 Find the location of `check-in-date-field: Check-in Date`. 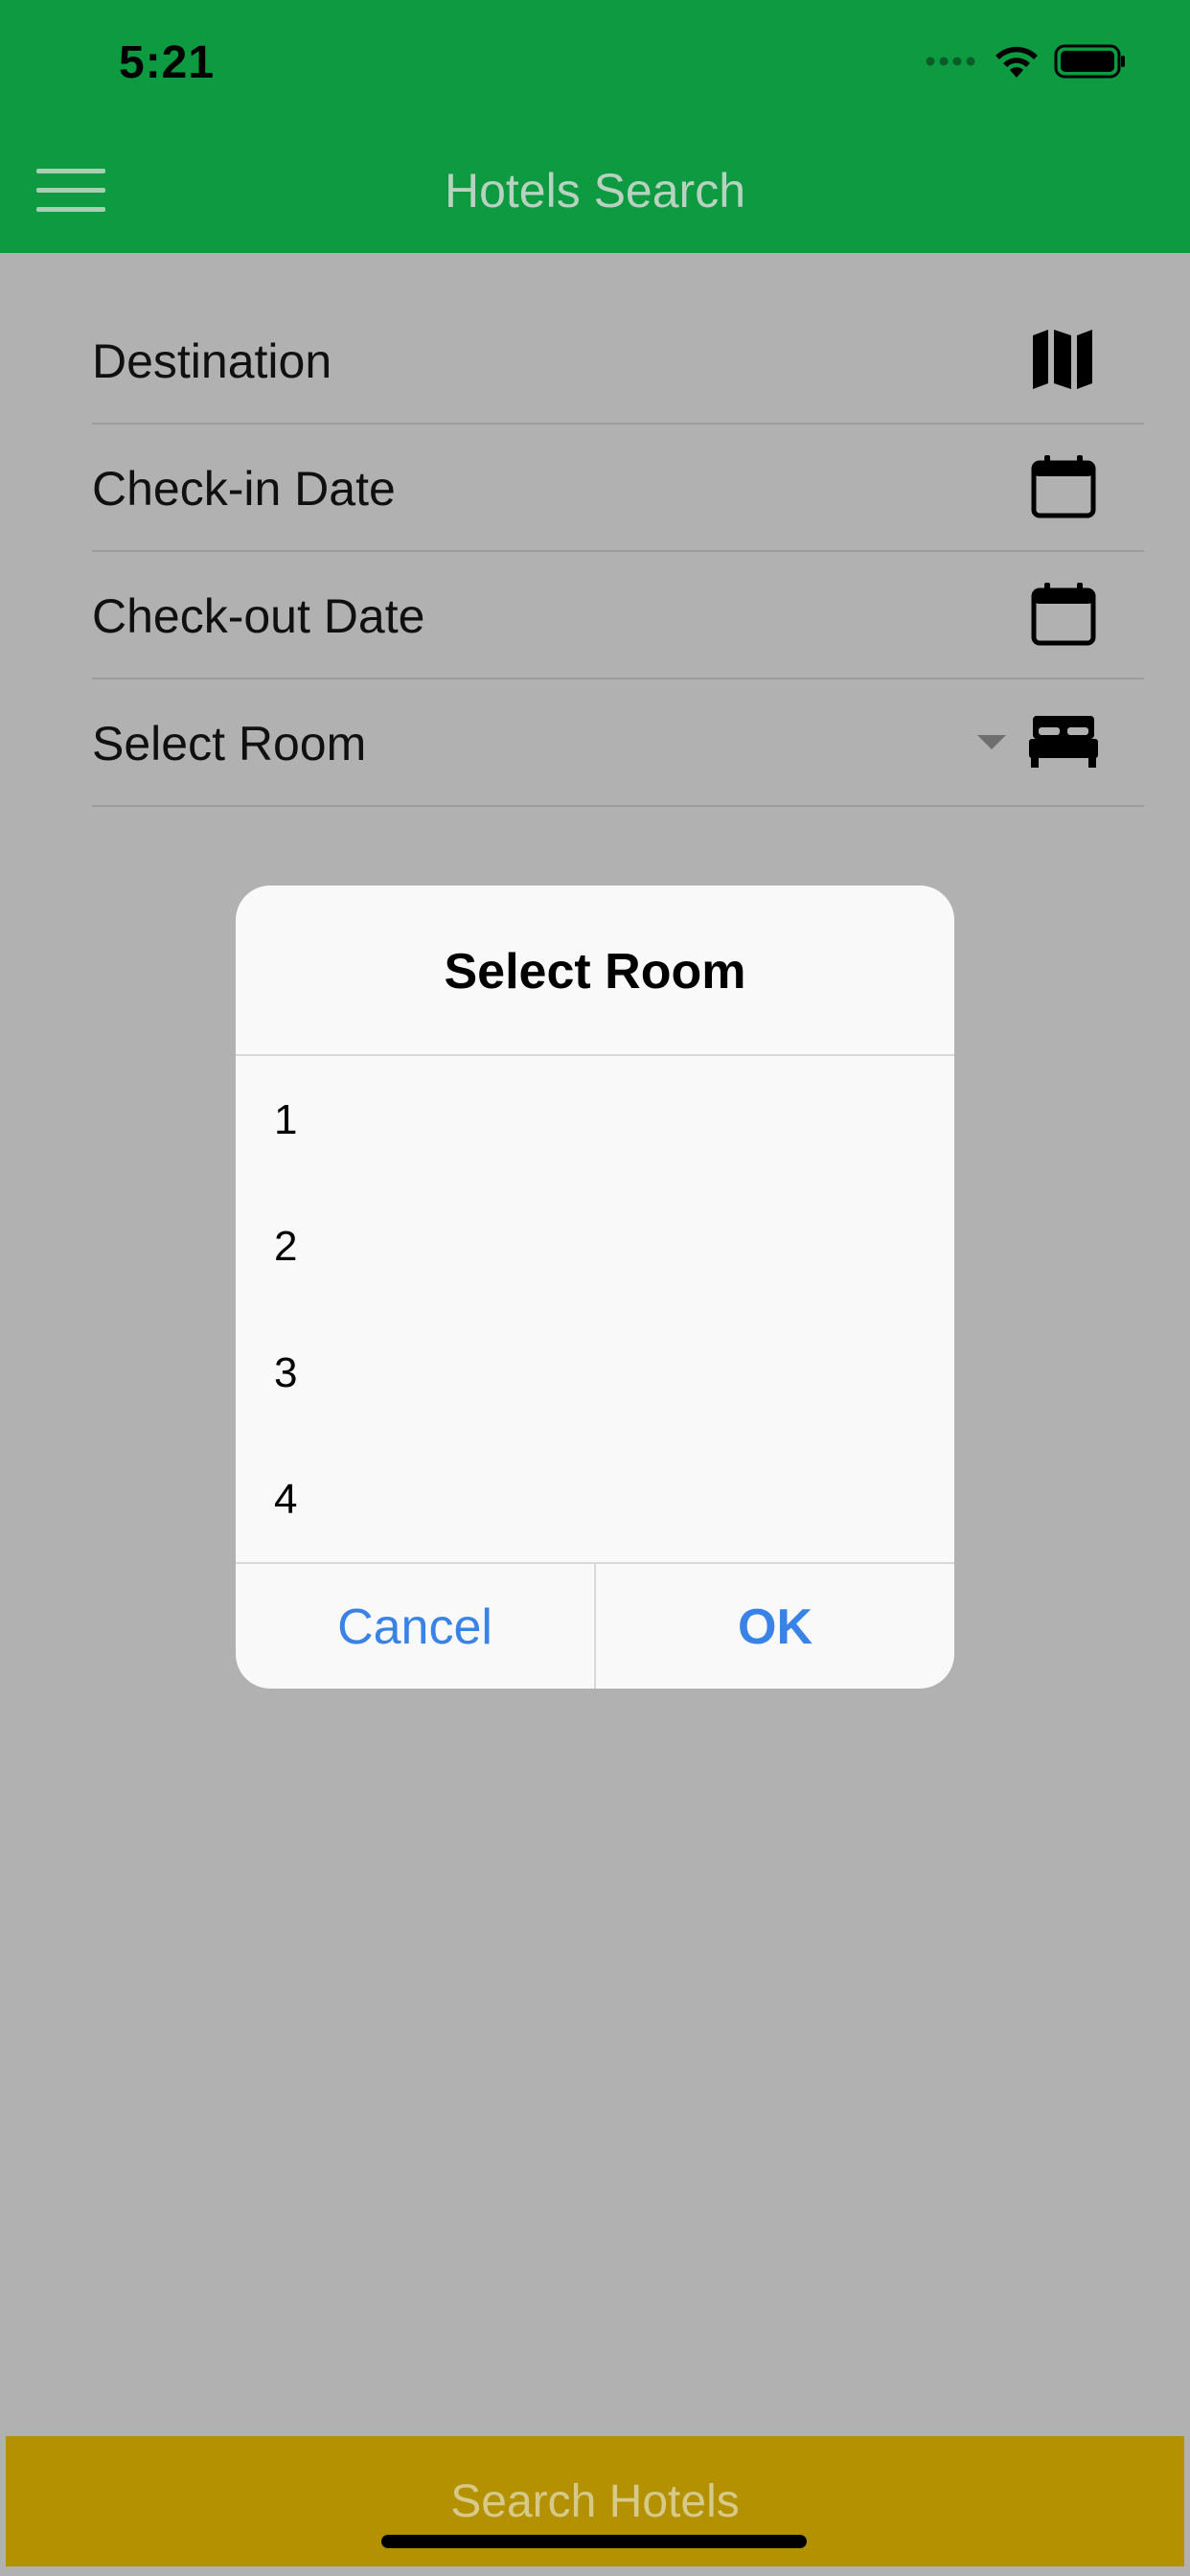

check-in-date-field: Check-in Date is located at coordinates (618, 488).